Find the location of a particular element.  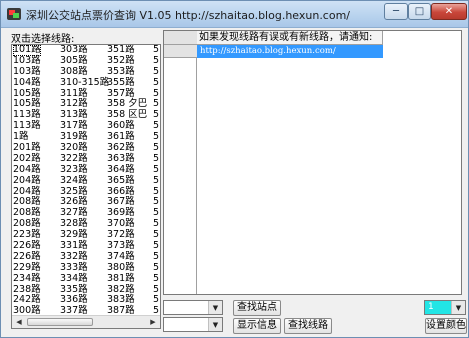

route-item: 324路 is located at coordinates (84, 181).